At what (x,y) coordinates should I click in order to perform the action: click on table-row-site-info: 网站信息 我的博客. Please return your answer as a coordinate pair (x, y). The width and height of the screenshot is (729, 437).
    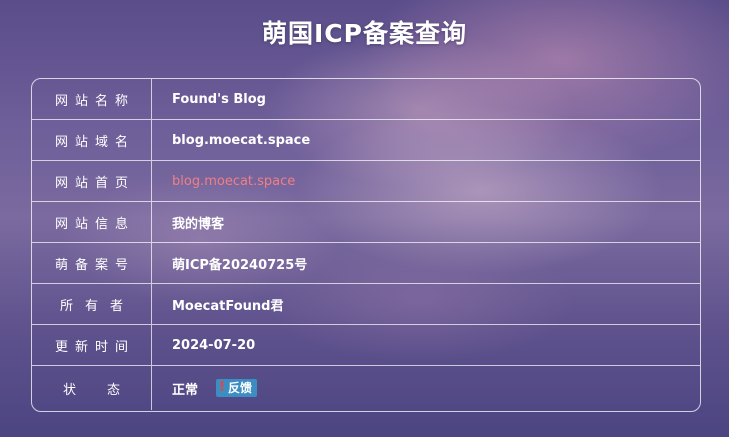
    Looking at the image, I should click on (366, 222).